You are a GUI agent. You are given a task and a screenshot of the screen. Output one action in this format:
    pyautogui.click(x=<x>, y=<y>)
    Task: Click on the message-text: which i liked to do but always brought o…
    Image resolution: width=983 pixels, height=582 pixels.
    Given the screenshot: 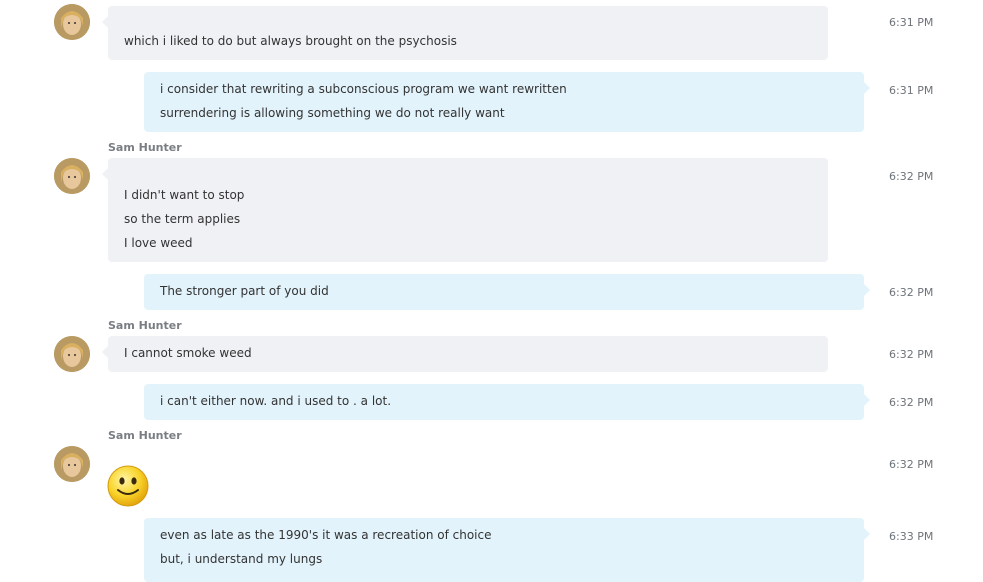 What is the action you would take?
    pyautogui.click(x=290, y=41)
    